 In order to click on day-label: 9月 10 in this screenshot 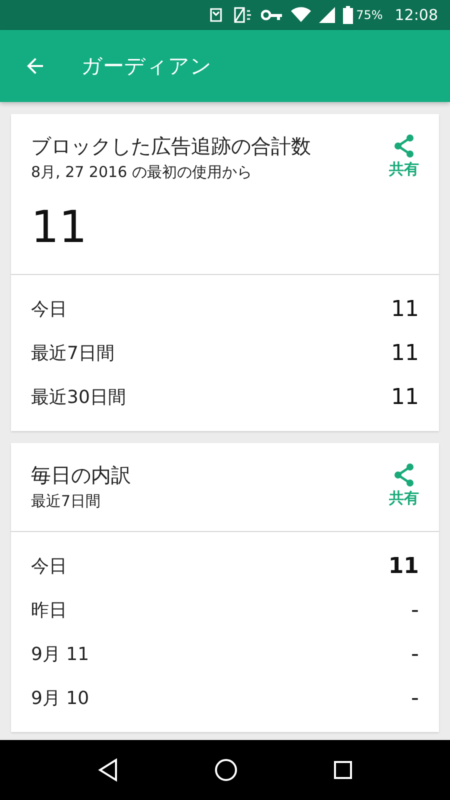, I will do `click(60, 698)`.